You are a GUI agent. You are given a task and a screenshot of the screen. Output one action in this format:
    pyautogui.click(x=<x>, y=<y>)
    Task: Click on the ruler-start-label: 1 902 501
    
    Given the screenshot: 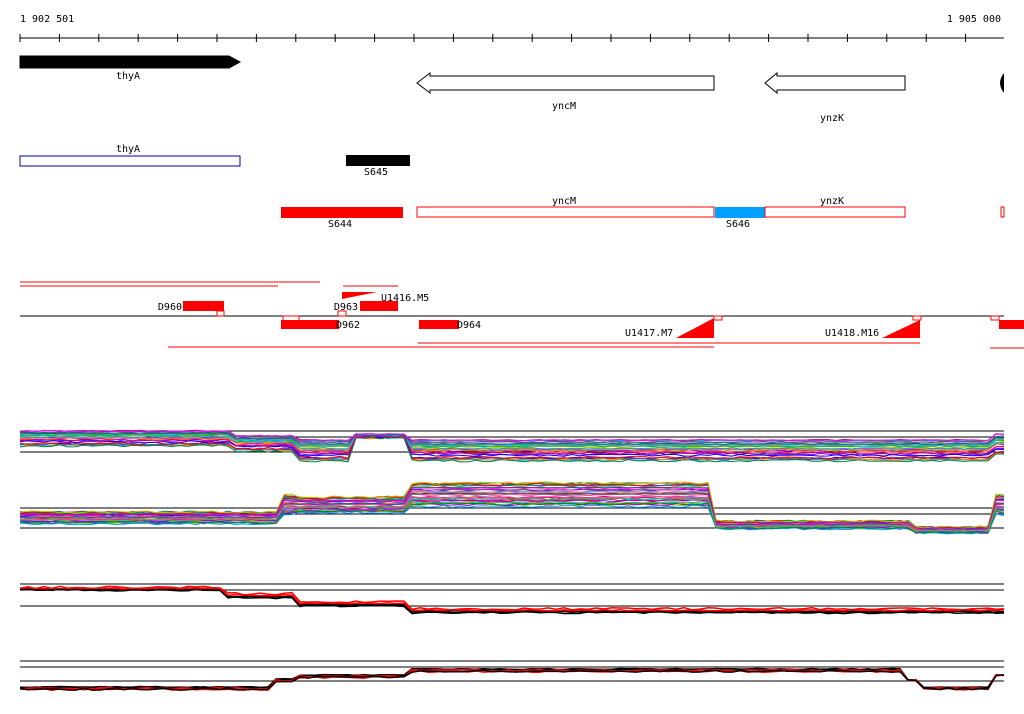 What is the action you would take?
    pyautogui.click(x=47, y=19)
    